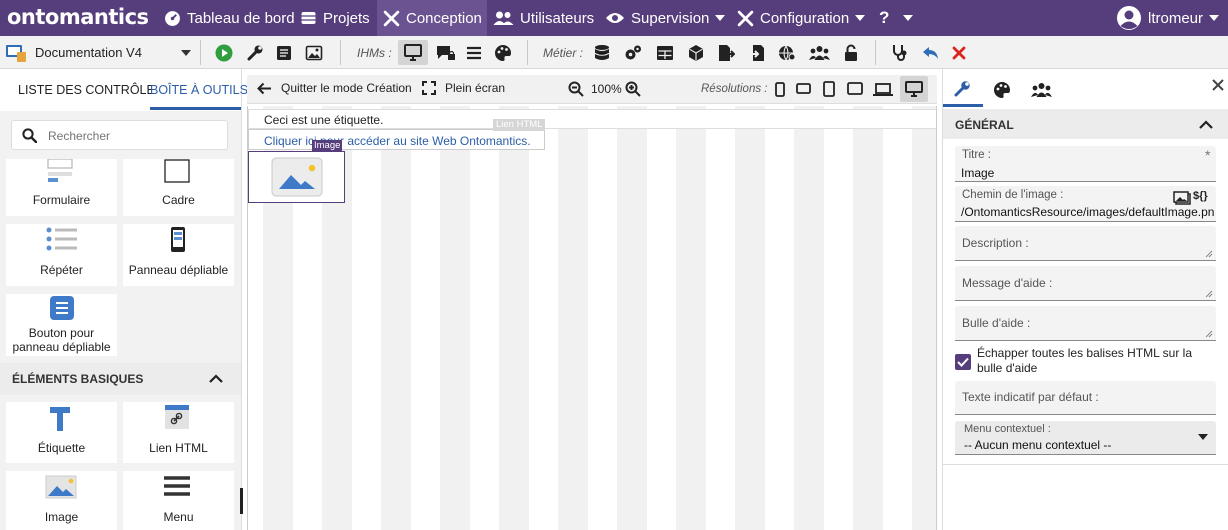 The image size is (1228, 530). What do you see at coordinates (576, 89) in the screenshot?
I see `zoom-out-icon` at bounding box center [576, 89].